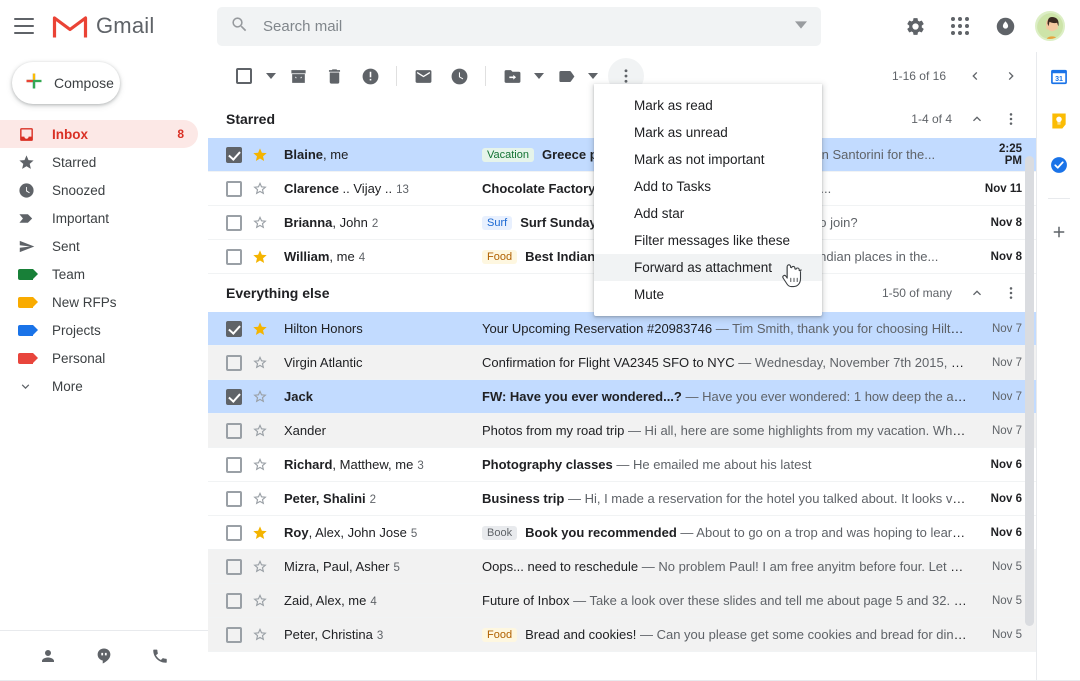 This screenshot has width=1080, height=681. Describe the element at coordinates (103, 26) in the screenshot. I see `gmail-brand: Gmail` at that location.